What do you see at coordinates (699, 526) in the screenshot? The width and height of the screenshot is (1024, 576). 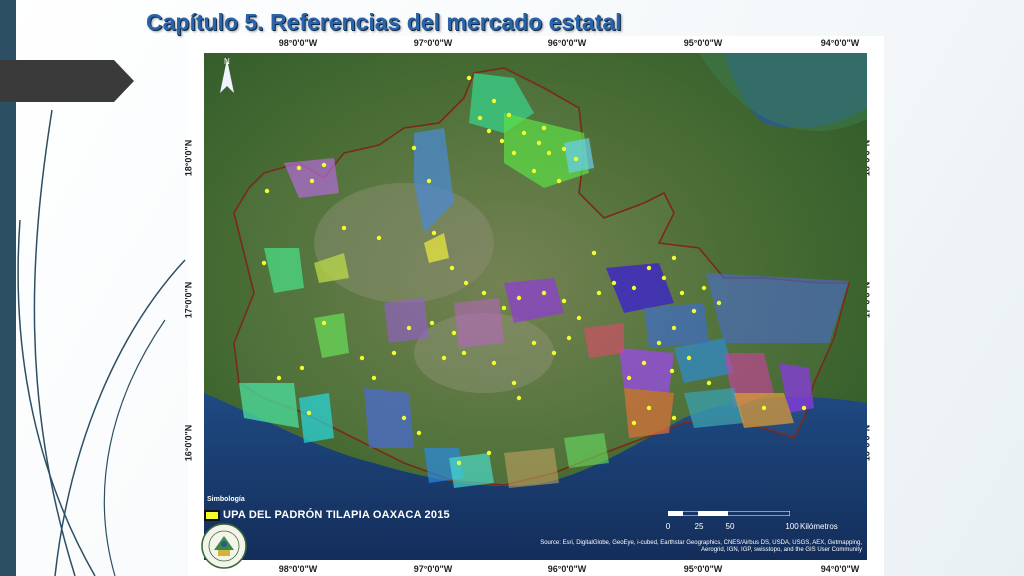 I see `scale-tick: 25` at bounding box center [699, 526].